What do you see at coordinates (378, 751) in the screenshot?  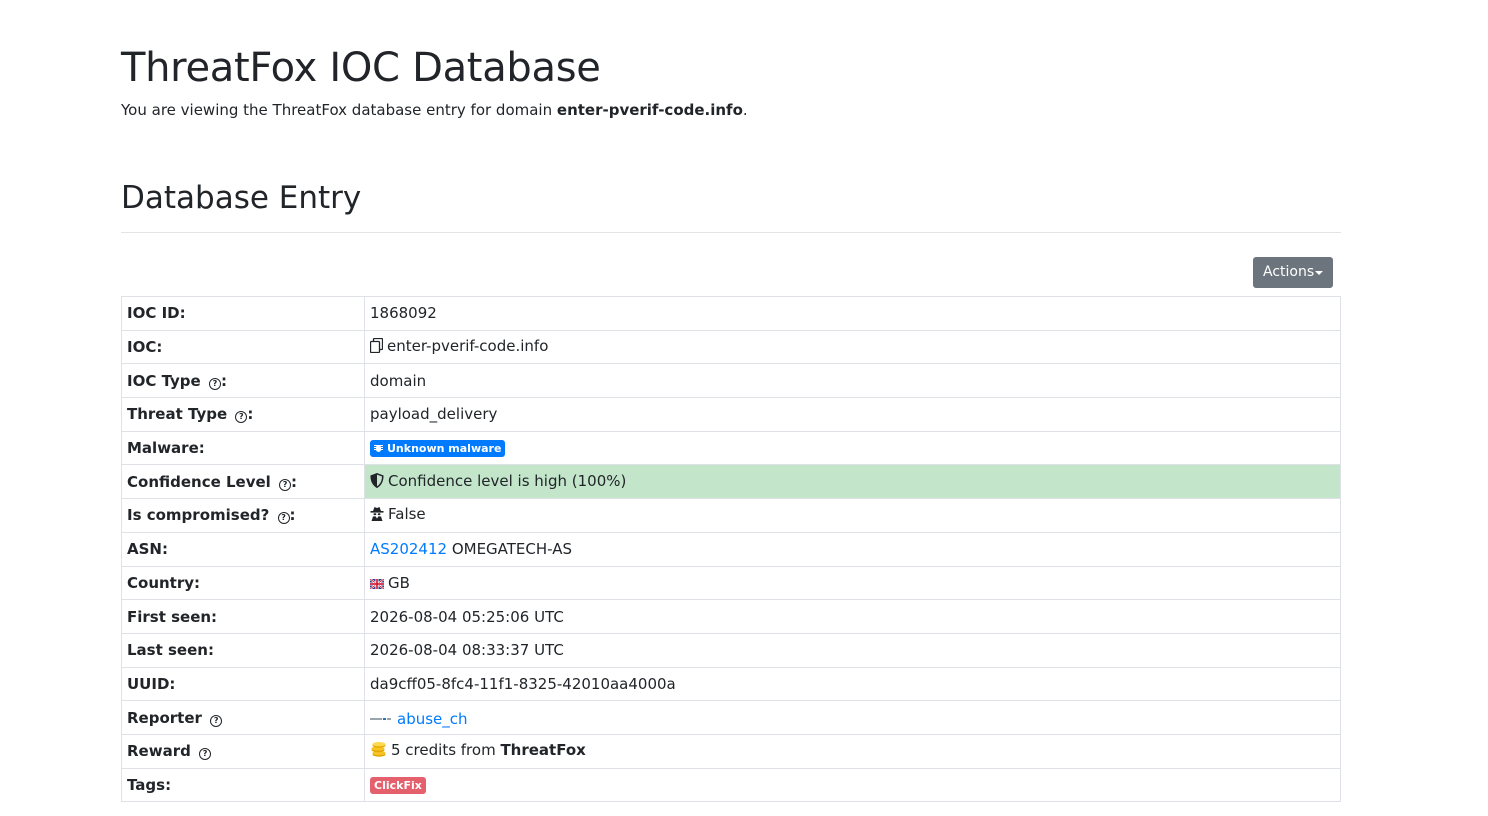 I see `coins-icon` at bounding box center [378, 751].